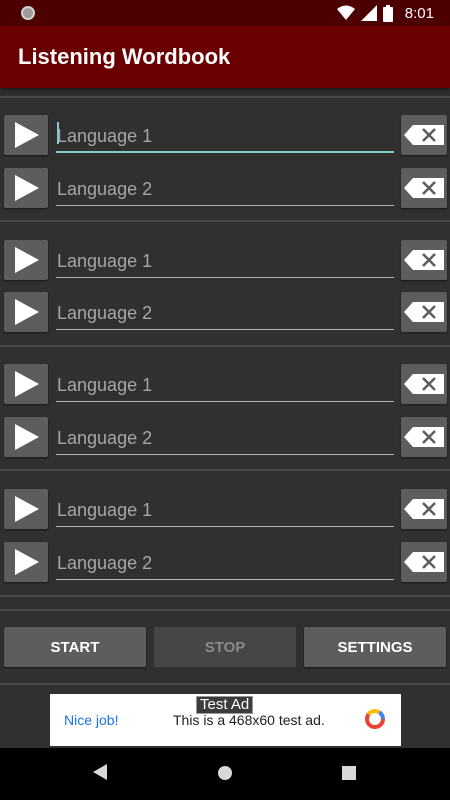 The width and height of the screenshot is (450, 800). I want to click on status-bar: 8:01, so click(225, 13).